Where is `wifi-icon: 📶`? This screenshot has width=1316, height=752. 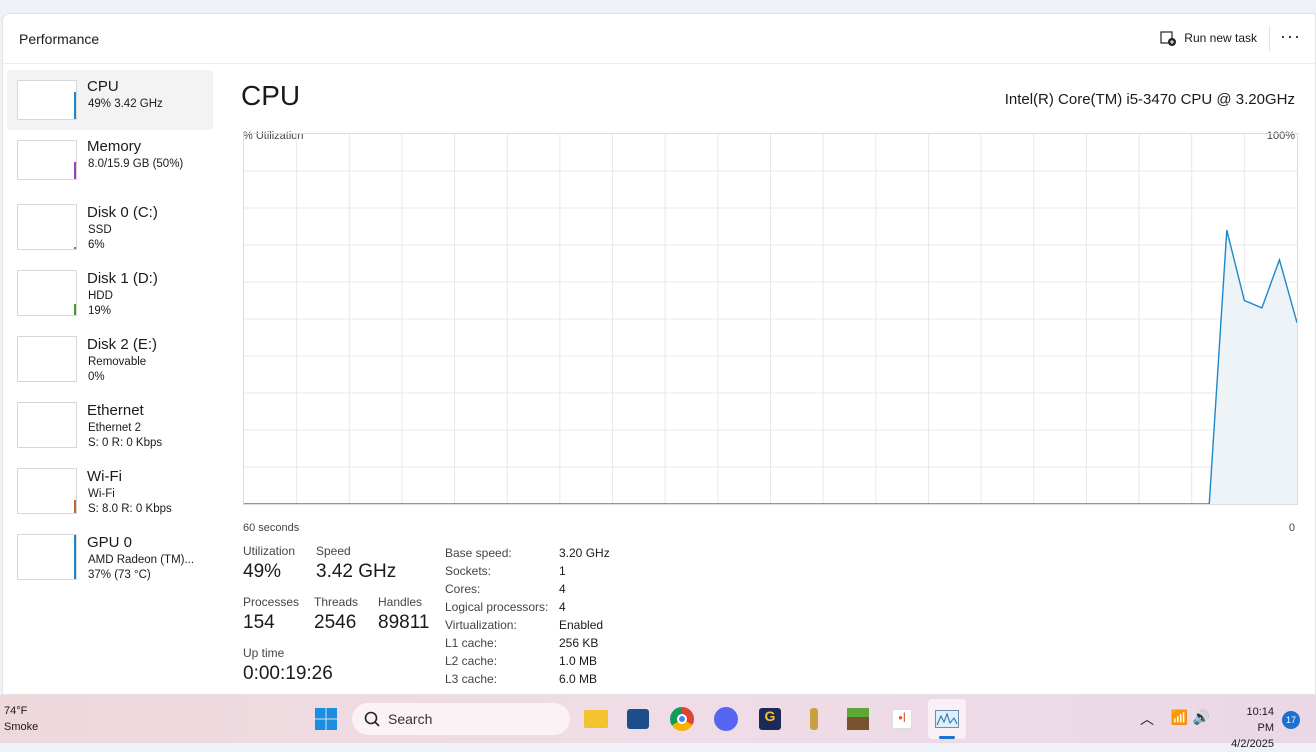 wifi-icon: 📶 is located at coordinates (1179, 717).